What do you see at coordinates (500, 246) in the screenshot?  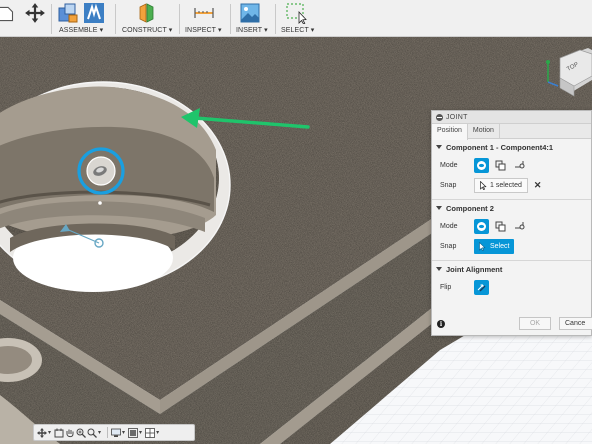 I see `select-button-label: Select` at bounding box center [500, 246].